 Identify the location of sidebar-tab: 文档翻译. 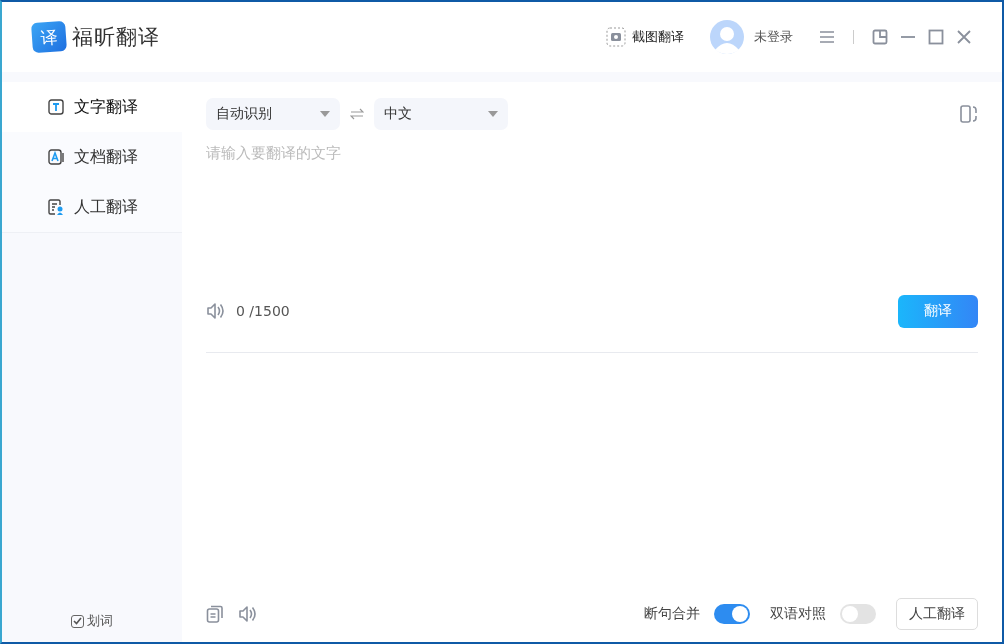
(92, 157).